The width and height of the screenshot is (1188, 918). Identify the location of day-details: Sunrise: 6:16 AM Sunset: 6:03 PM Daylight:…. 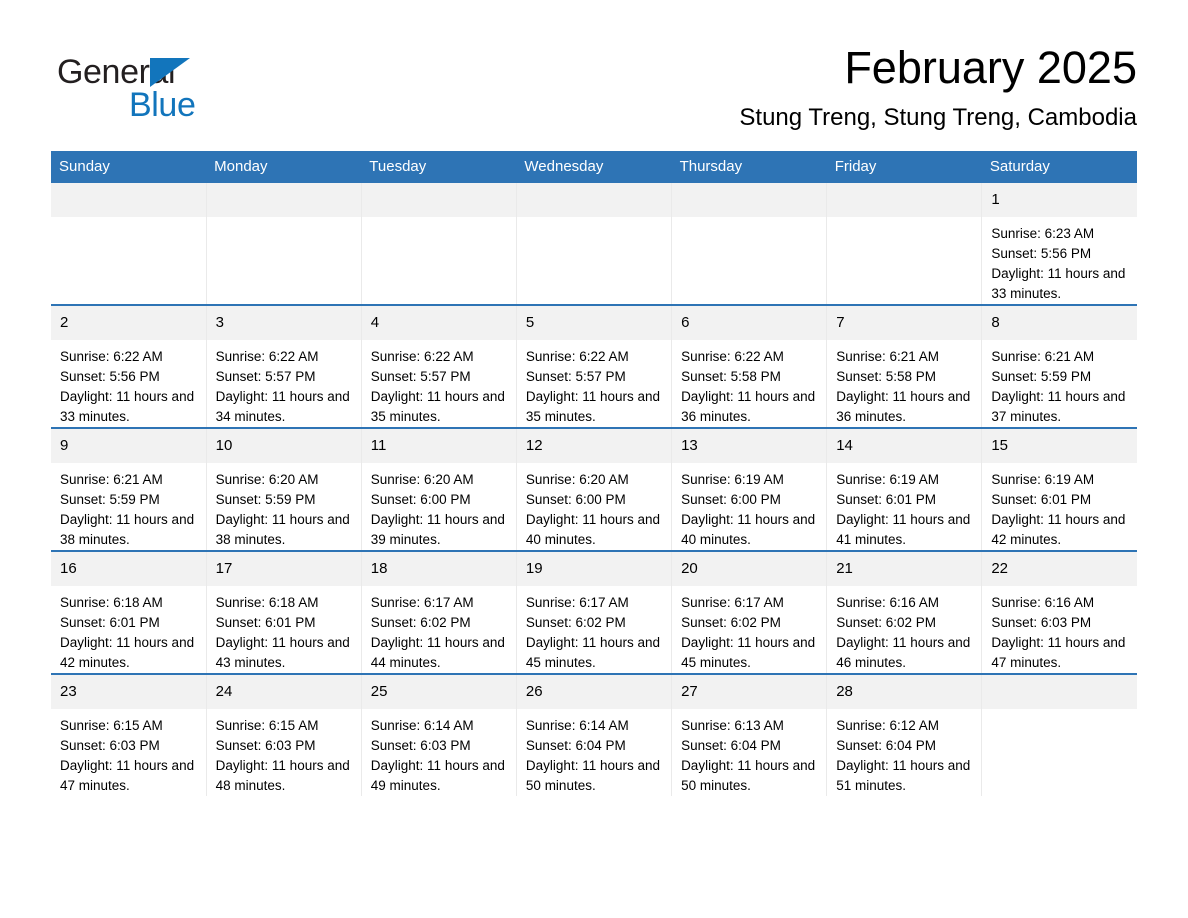
(1059, 629).